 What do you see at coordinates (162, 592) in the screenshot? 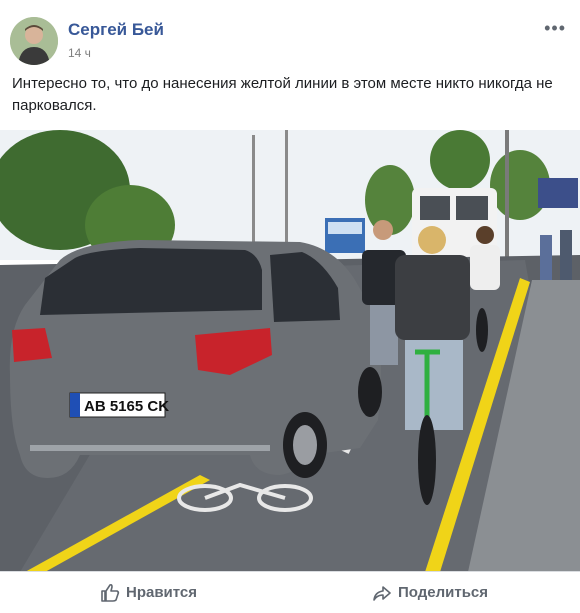
I see `like-label: Нравится` at bounding box center [162, 592].